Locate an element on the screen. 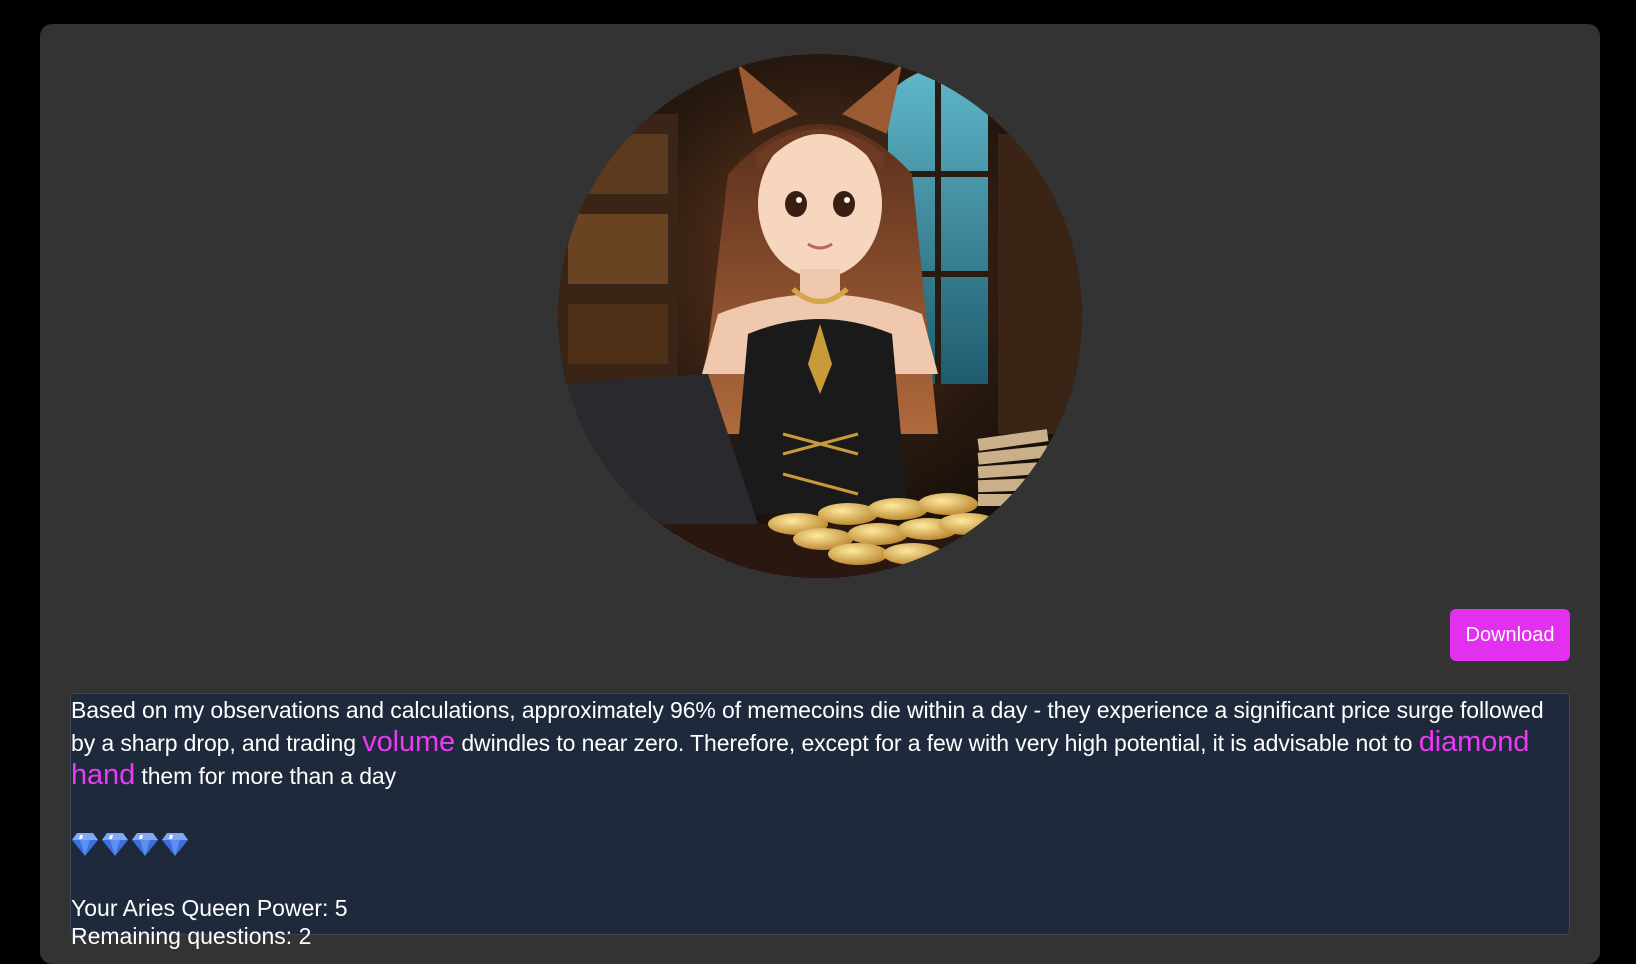 This screenshot has width=1636, height=964. download-button: Download is located at coordinates (1510, 635).